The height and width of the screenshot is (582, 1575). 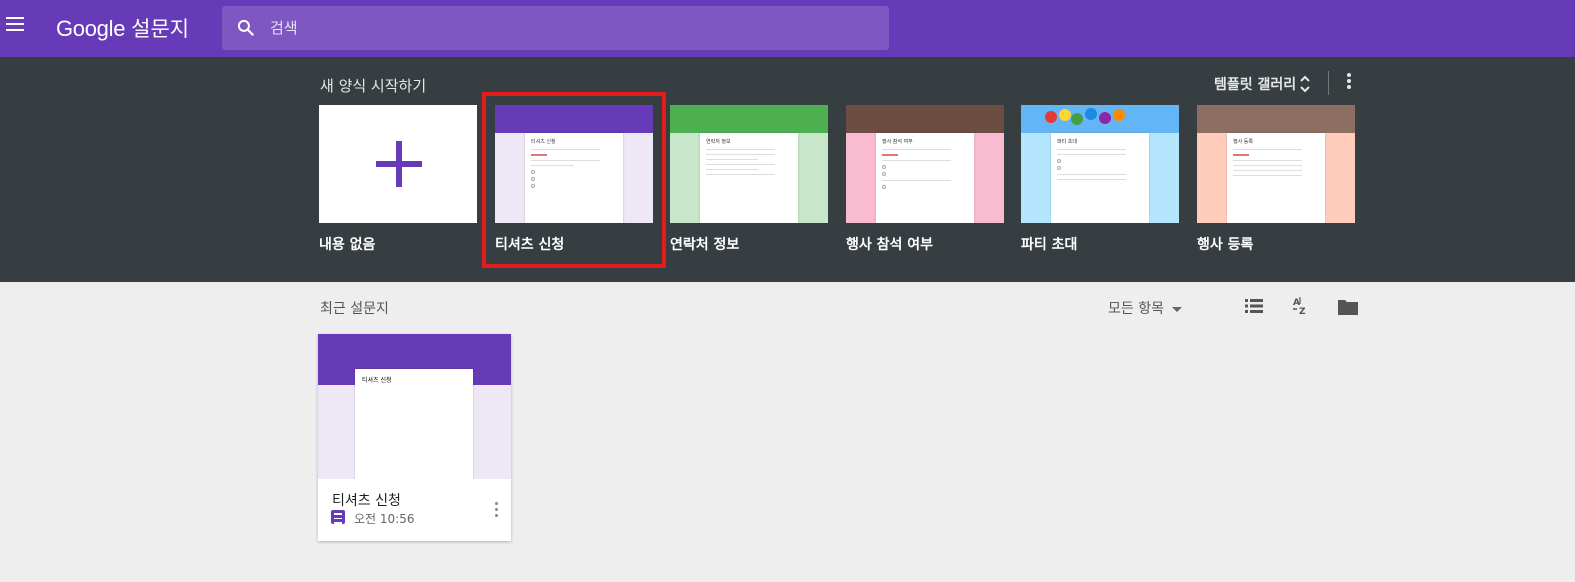 I want to click on app-brand: Google 설문지, so click(x=122, y=28).